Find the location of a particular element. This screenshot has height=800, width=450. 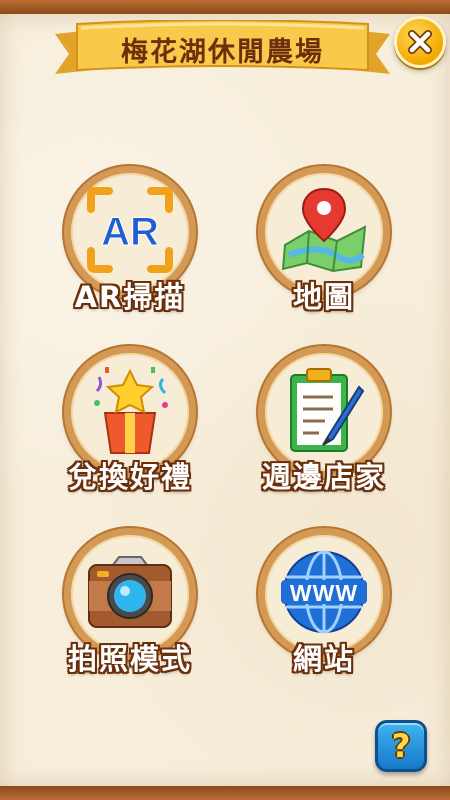

menu-item-label: 拍照模式 is located at coordinates (129, 659).